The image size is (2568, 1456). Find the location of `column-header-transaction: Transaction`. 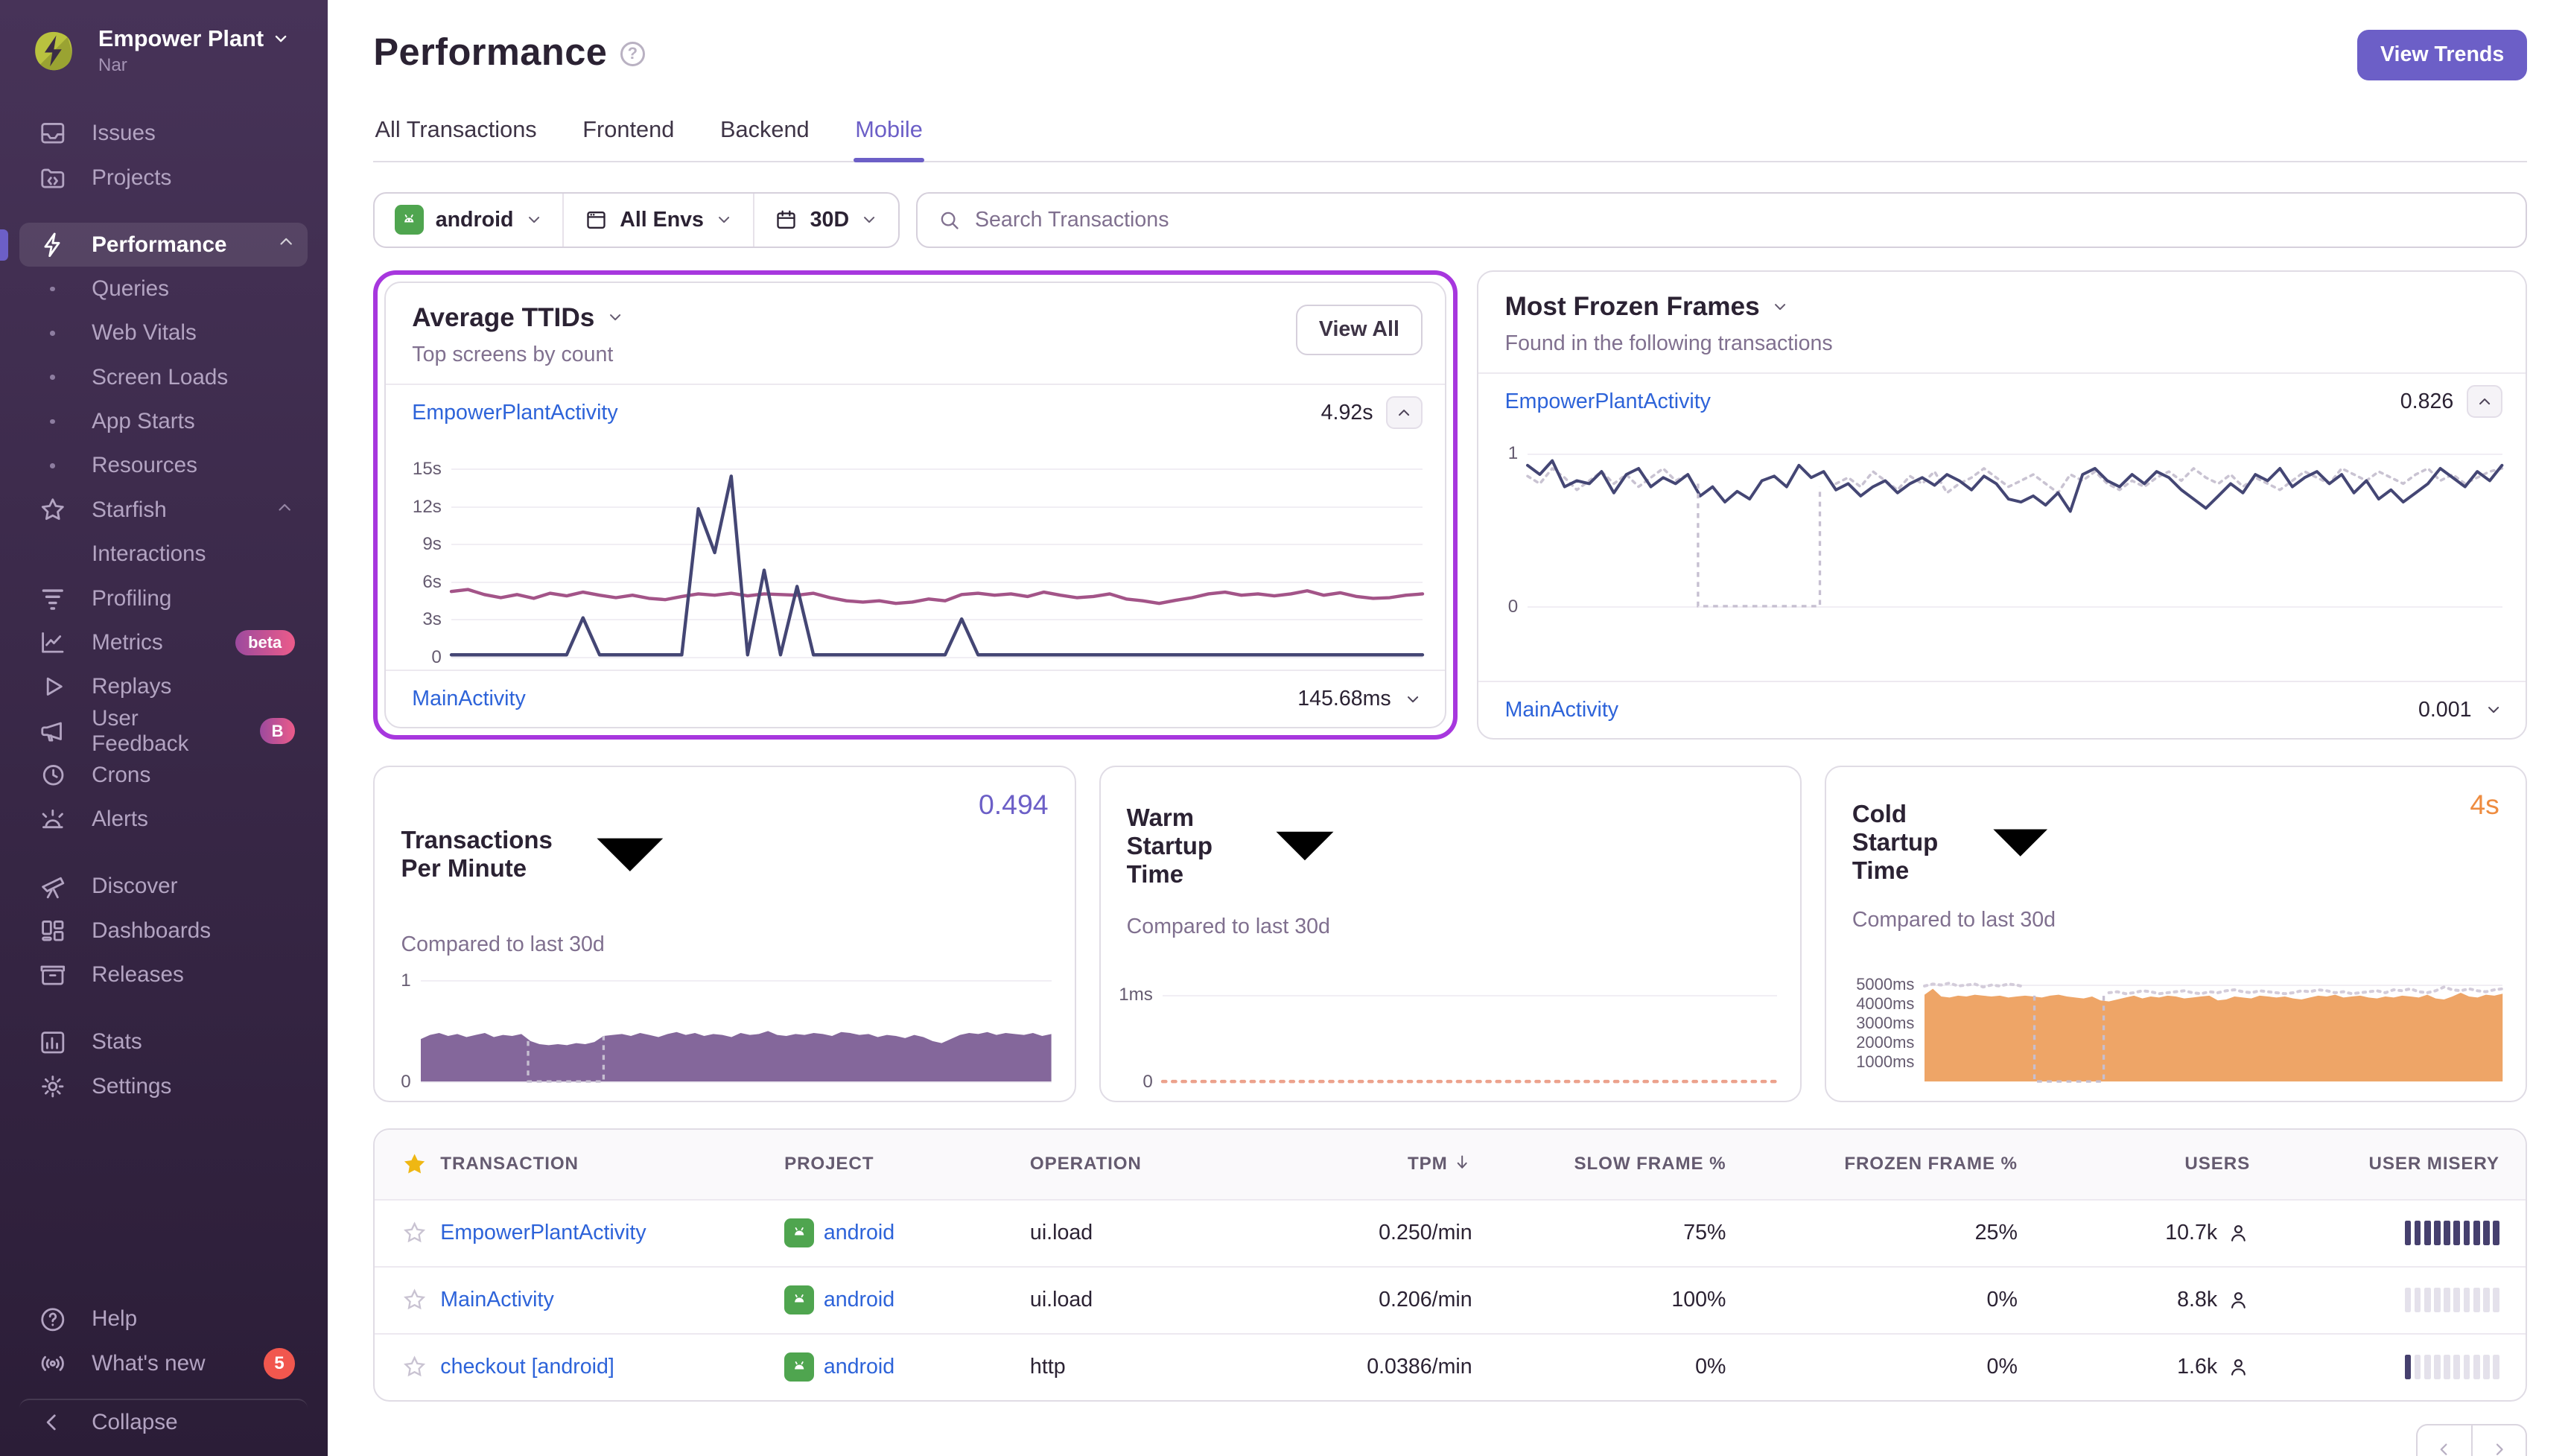

column-header-transaction: Transaction is located at coordinates (612, 1164).